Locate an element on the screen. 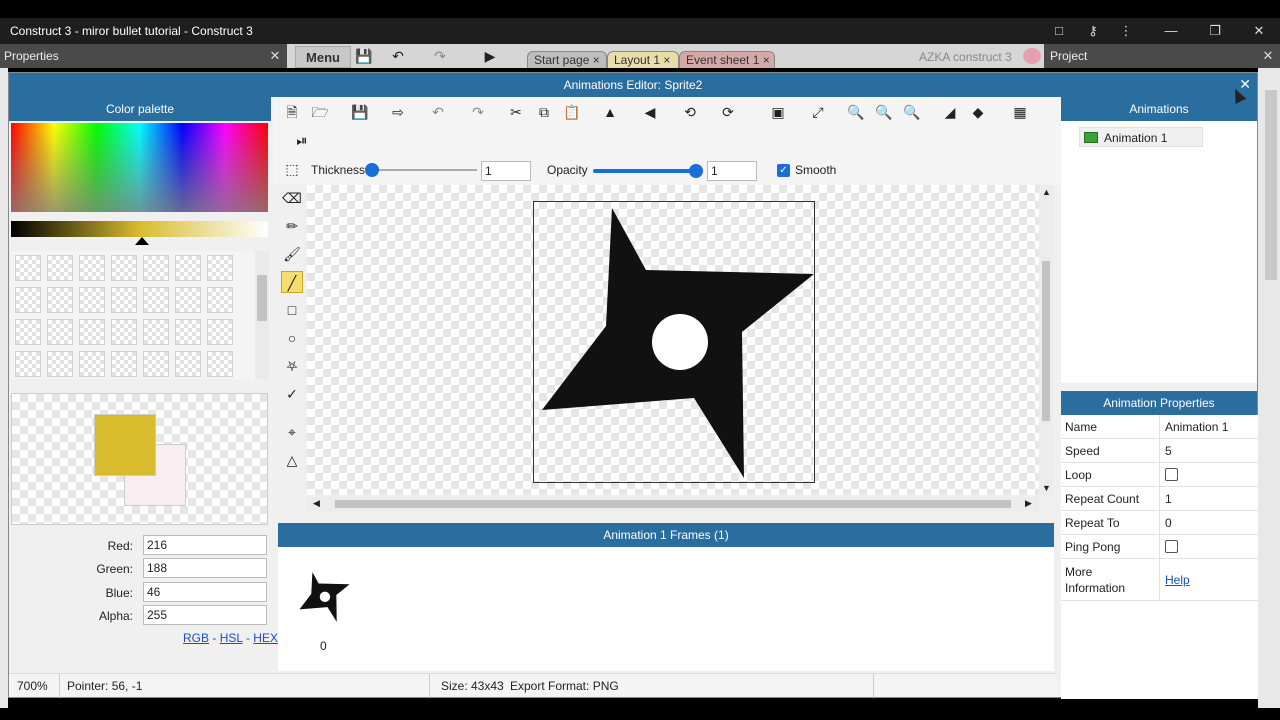 This screenshot has height=720, width=1280. scroll-up-icon: ▲ is located at coordinates (1046, 192).